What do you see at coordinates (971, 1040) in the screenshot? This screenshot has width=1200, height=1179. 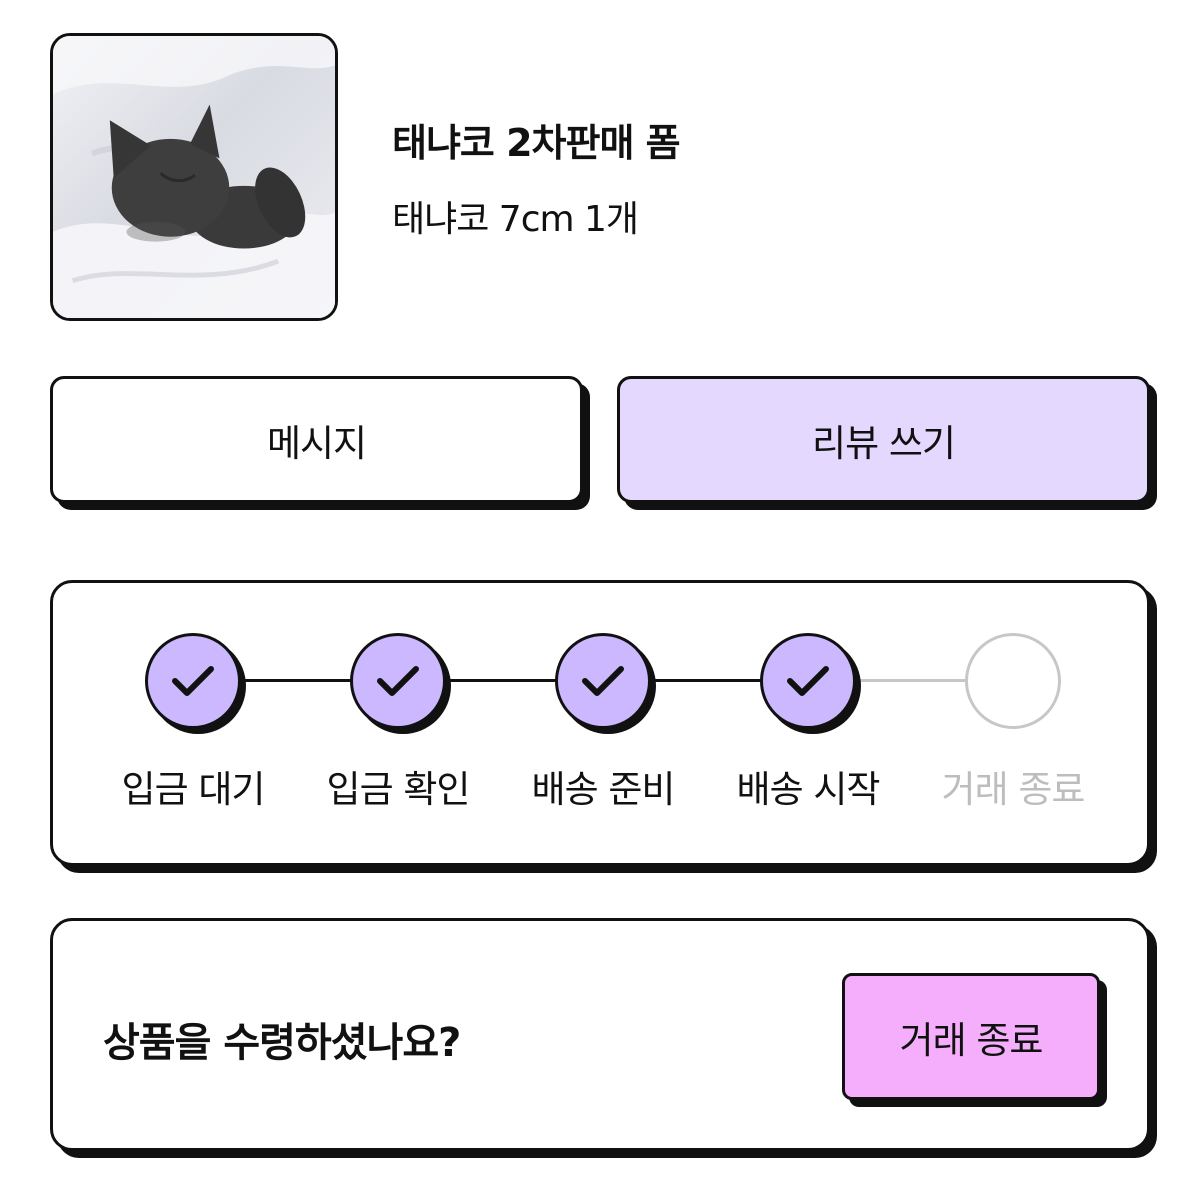 I see `complete-trade-button-label: 거래 종료` at bounding box center [971, 1040].